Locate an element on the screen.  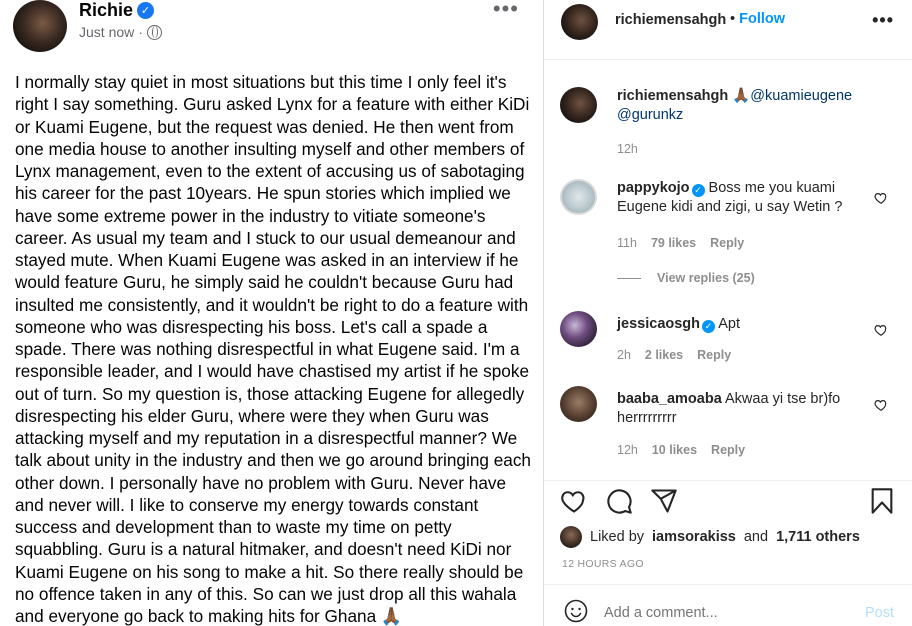
comment-text: jessicaosgh ✓ Apt is located at coordinates (742, 324).